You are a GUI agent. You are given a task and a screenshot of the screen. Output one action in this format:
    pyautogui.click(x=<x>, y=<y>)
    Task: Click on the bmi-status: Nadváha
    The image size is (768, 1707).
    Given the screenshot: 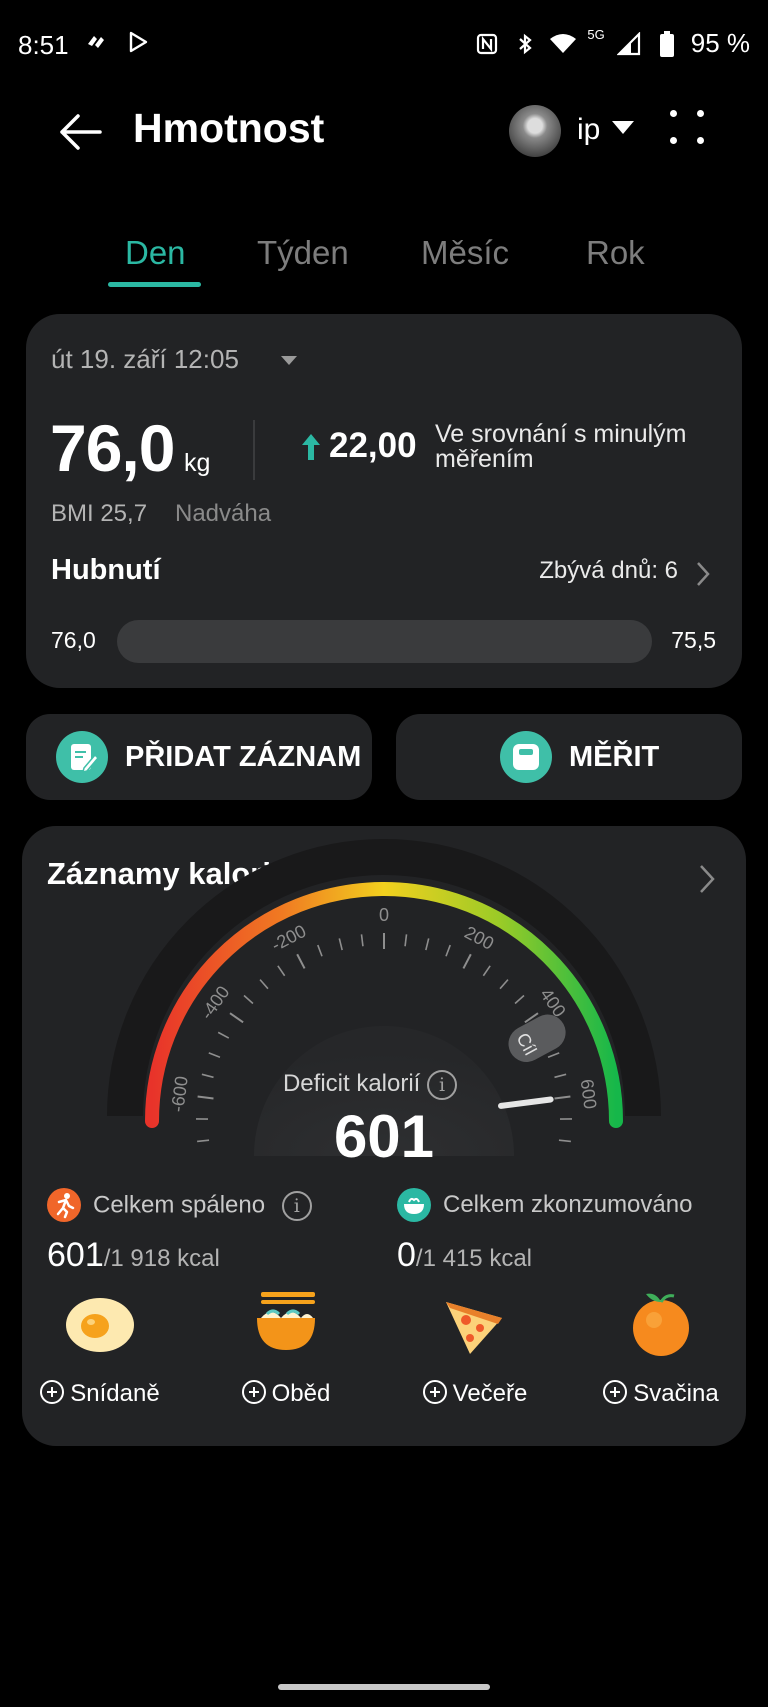 What is the action you would take?
    pyautogui.click(x=223, y=513)
    